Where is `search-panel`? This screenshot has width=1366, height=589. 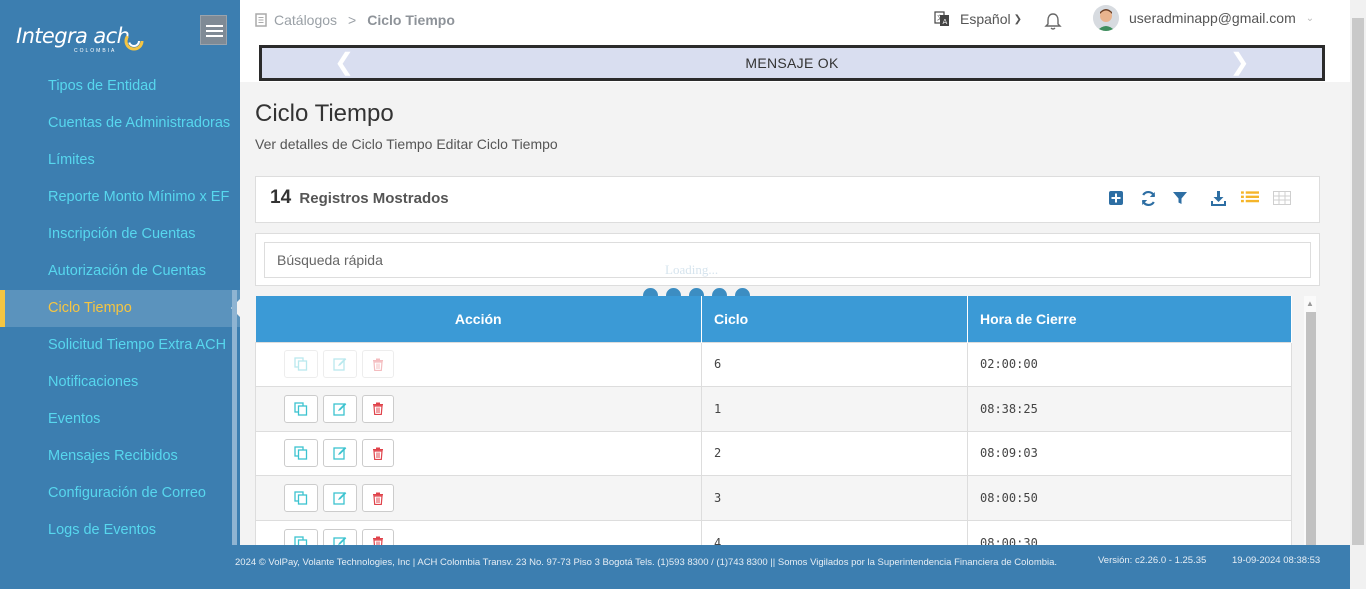 search-panel is located at coordinates (787, 259).